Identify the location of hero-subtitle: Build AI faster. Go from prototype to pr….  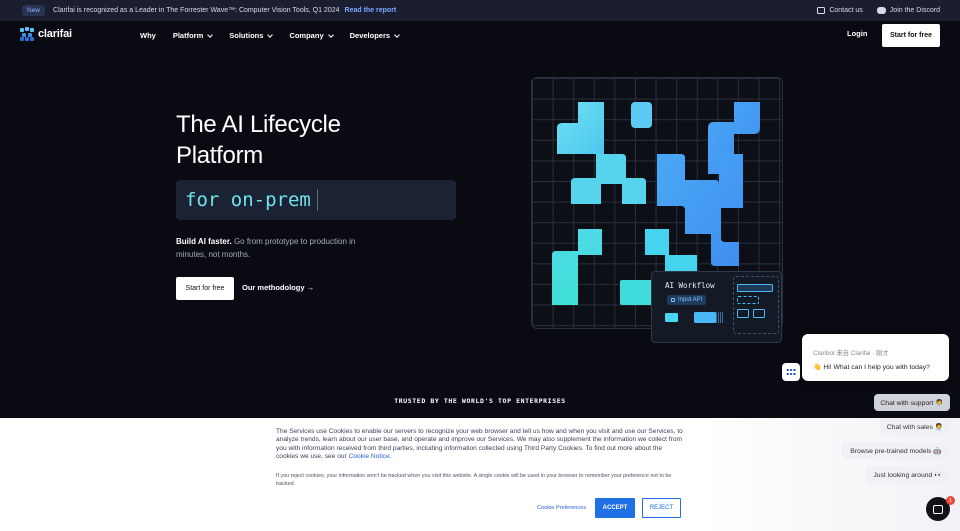
(271, 248).